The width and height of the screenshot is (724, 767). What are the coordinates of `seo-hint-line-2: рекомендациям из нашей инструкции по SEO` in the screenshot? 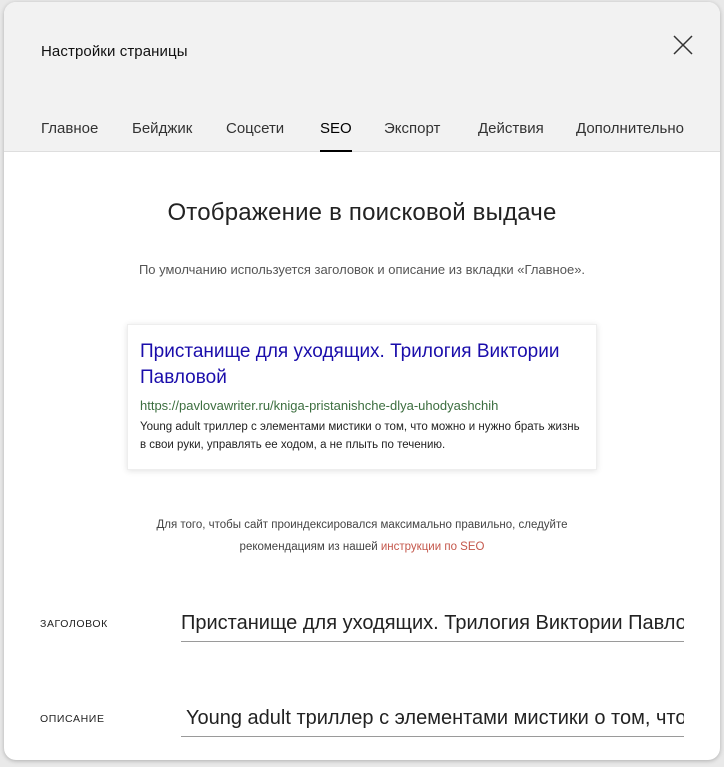 It's located at (362, 547).